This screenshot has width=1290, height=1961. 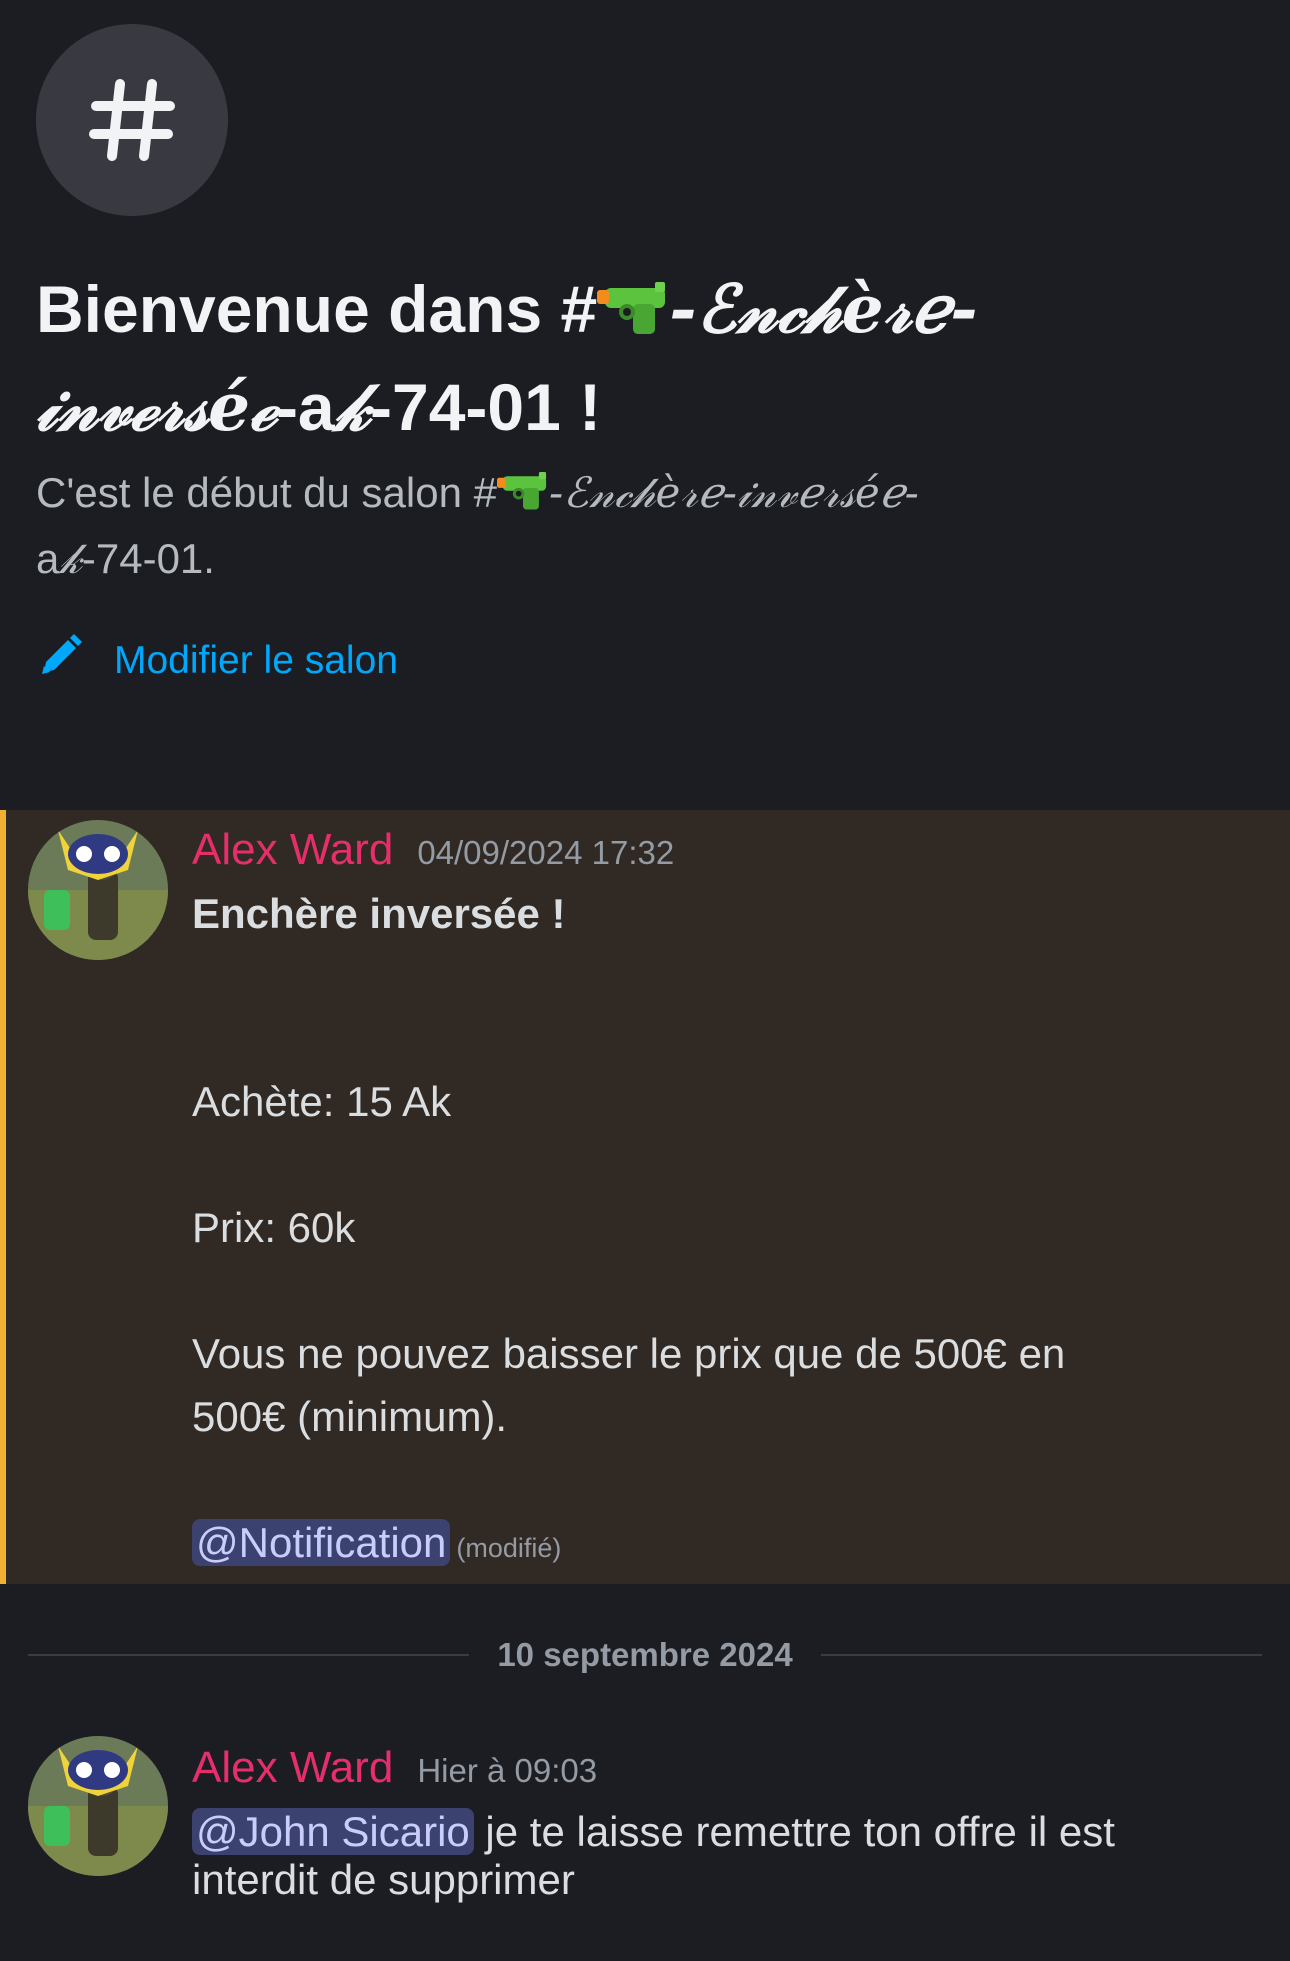 I want to click on timestamp: Hier à 09:03, so click(x=507, y=1770).